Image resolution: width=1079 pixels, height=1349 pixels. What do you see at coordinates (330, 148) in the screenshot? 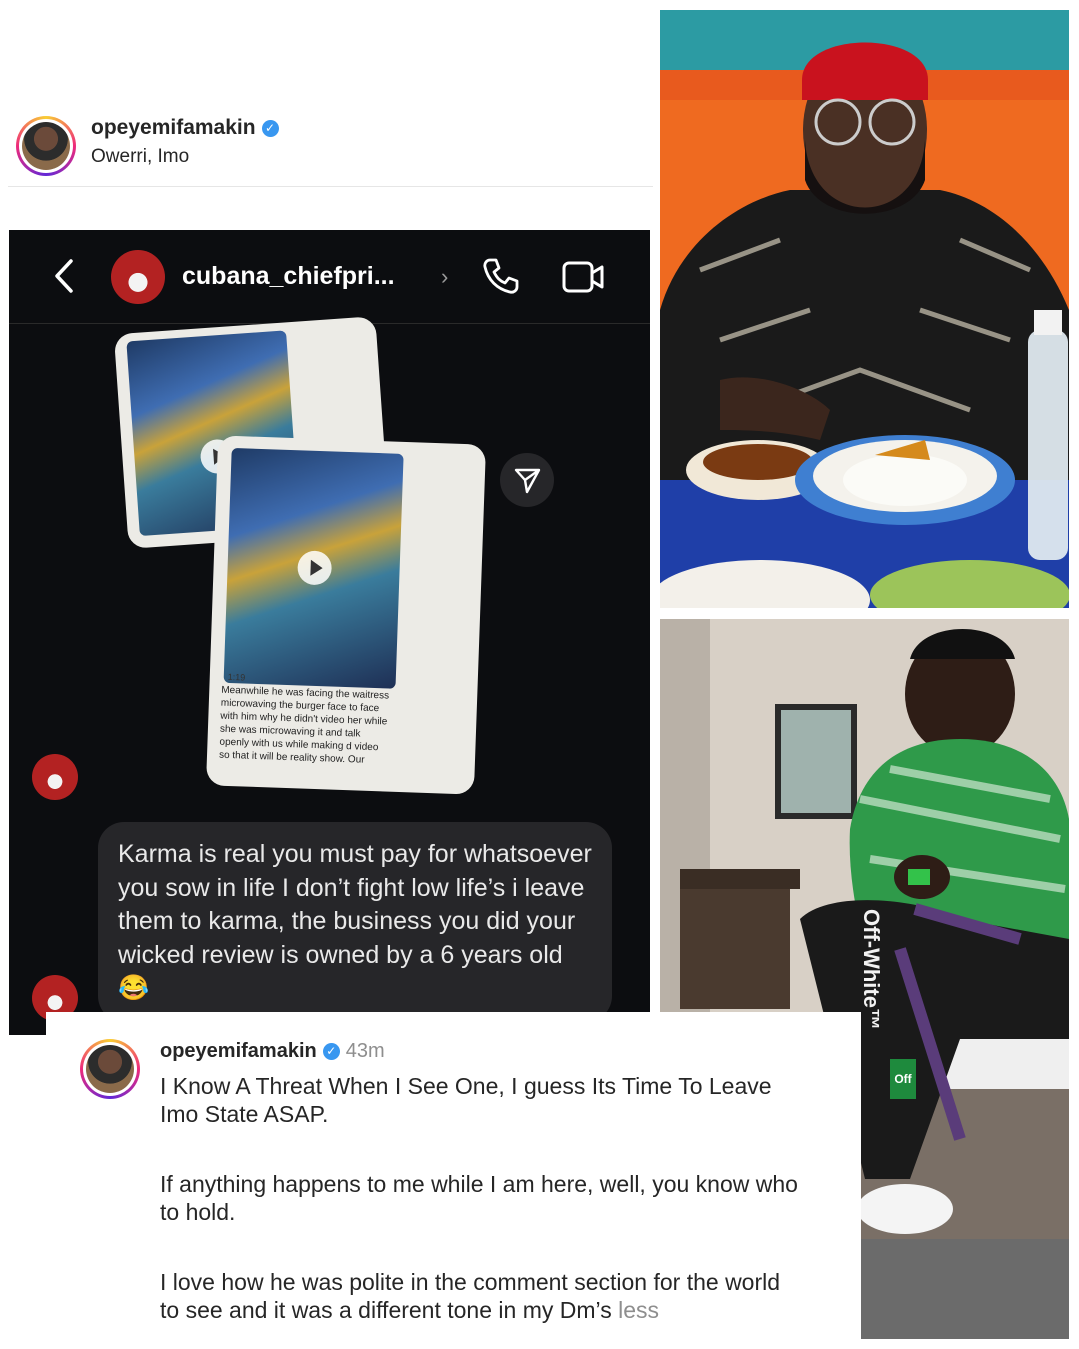
I see `post-header-top: opeyemifamakin ✓ Owerri, Imo` at bounding box center [330, 148].